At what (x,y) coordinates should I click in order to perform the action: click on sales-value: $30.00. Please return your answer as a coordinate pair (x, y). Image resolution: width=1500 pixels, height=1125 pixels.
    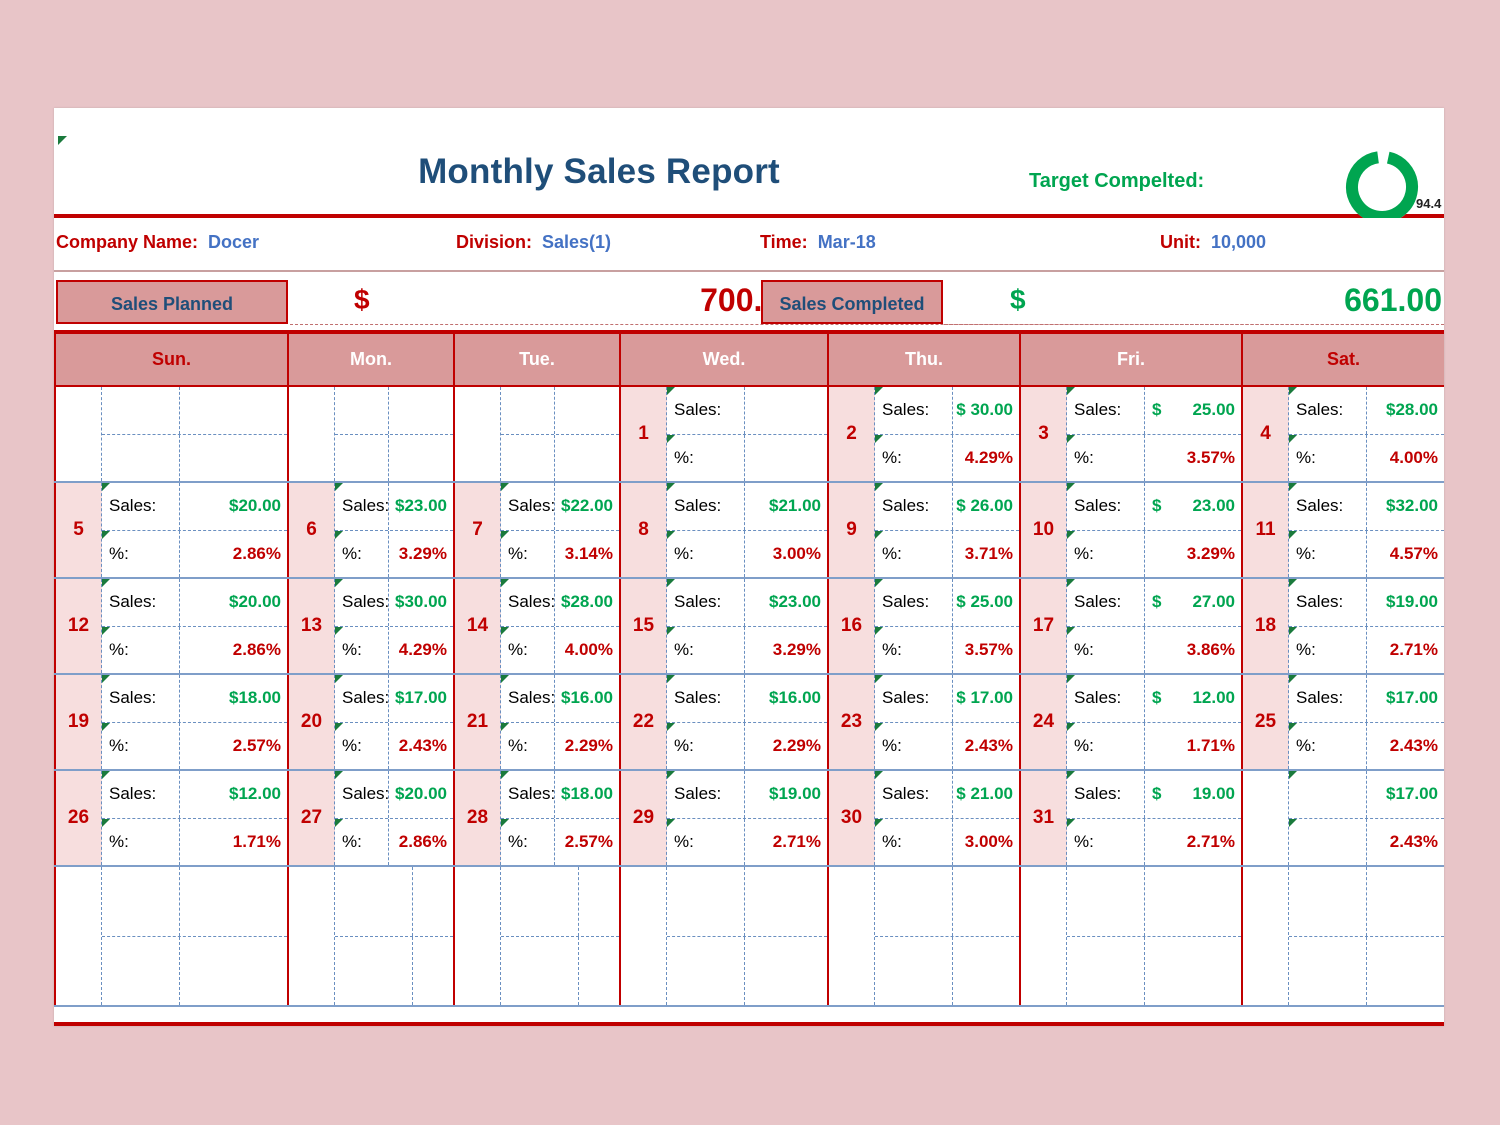
    Looking at the image, I should click on (421, 602).